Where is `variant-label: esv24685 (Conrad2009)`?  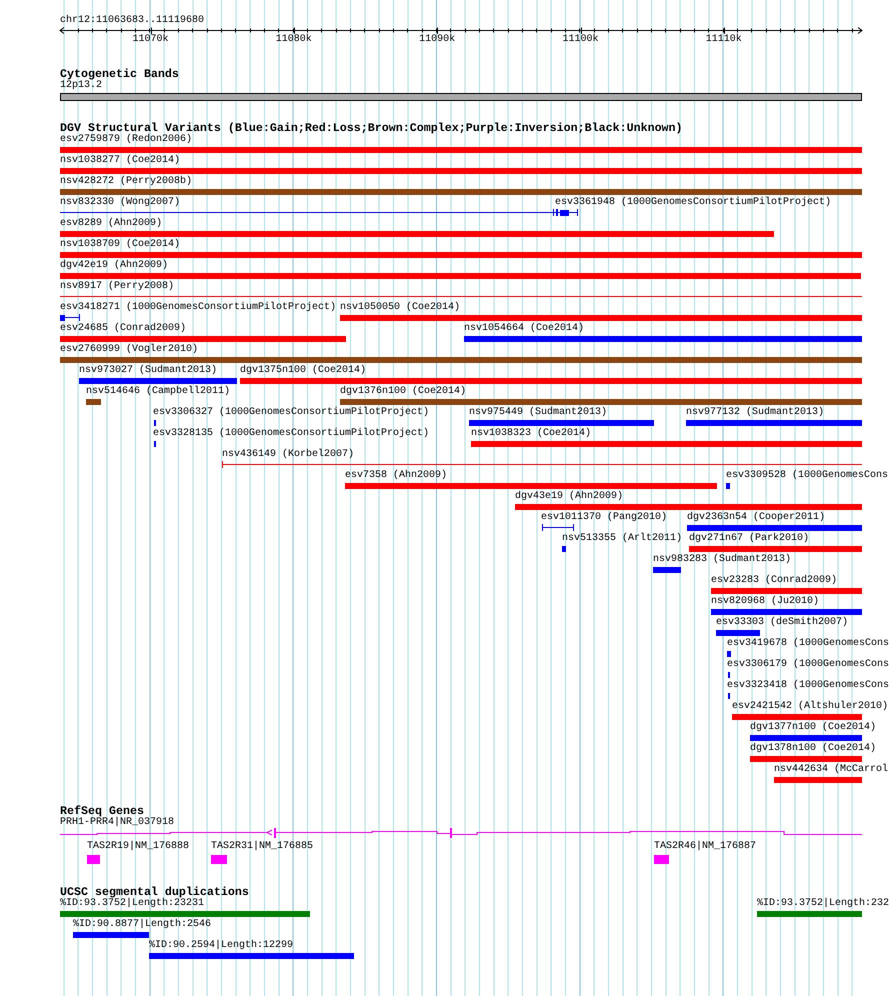 variant-label: esv24685 (Conrad2009) is located at coordinates (123, 329).